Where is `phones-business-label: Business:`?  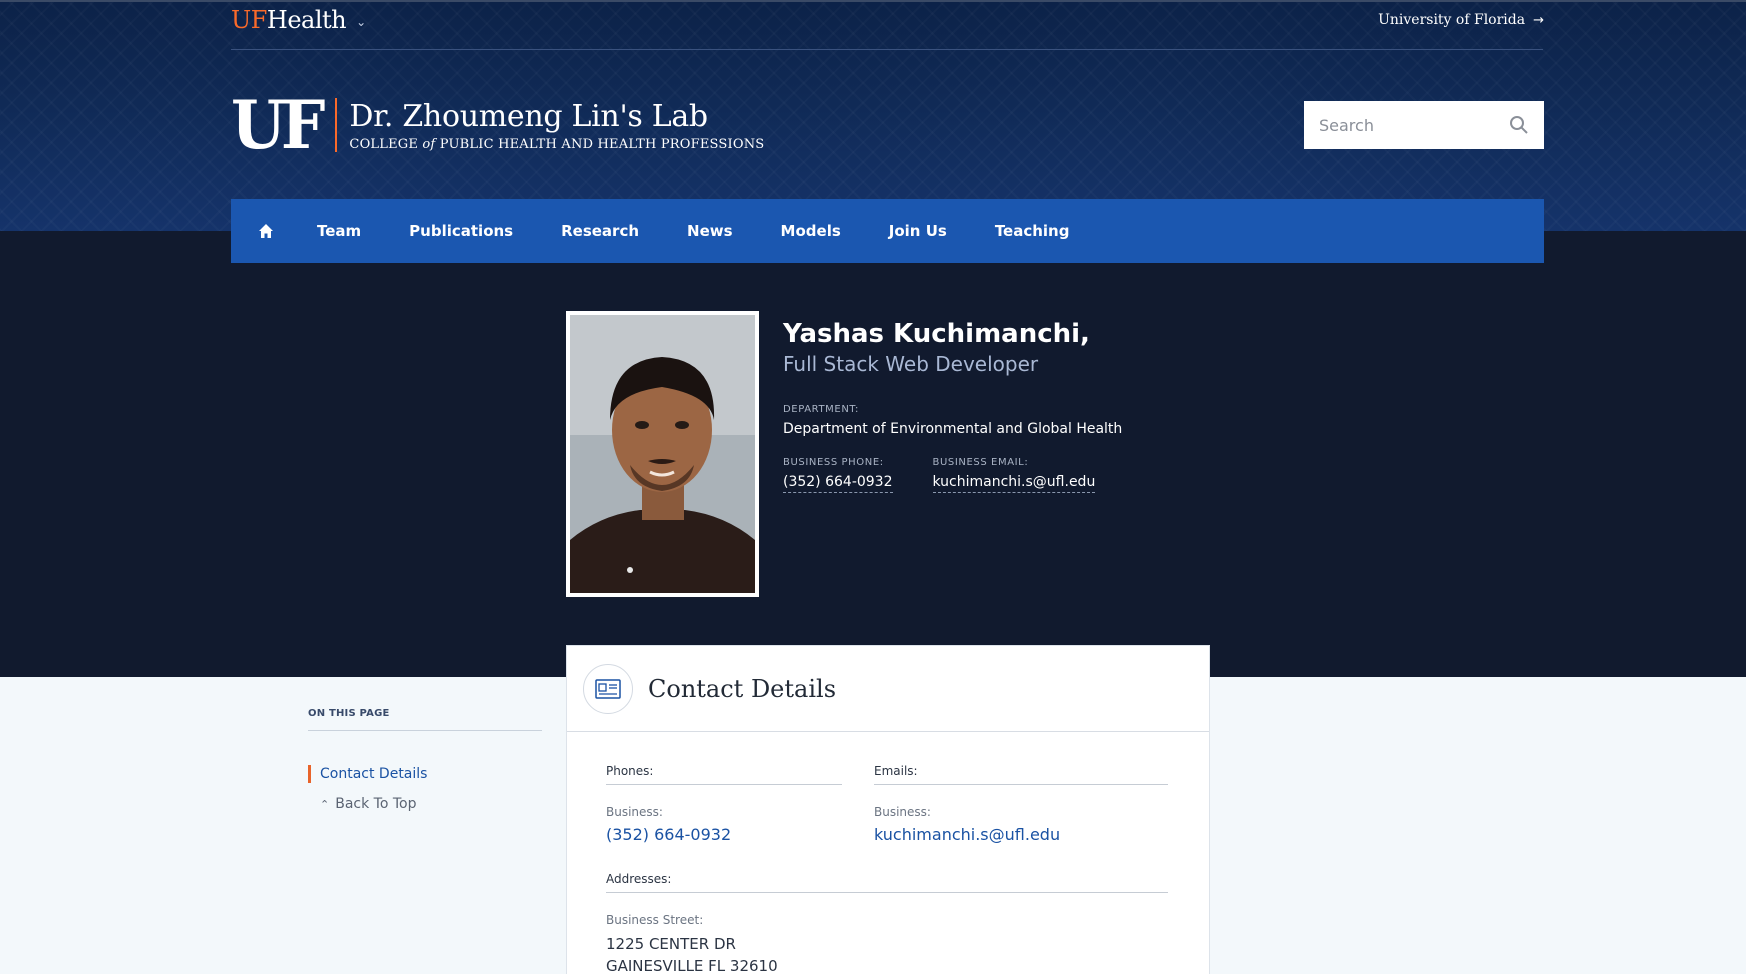 phones-business-label: Business: is located at coordinates (634, 812).